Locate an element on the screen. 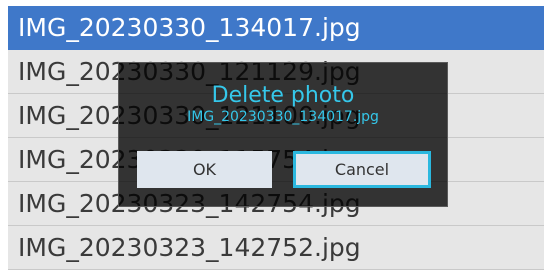 The image size is (544, 270). cancel-button: Cancel is located at coordinates (362, 169).